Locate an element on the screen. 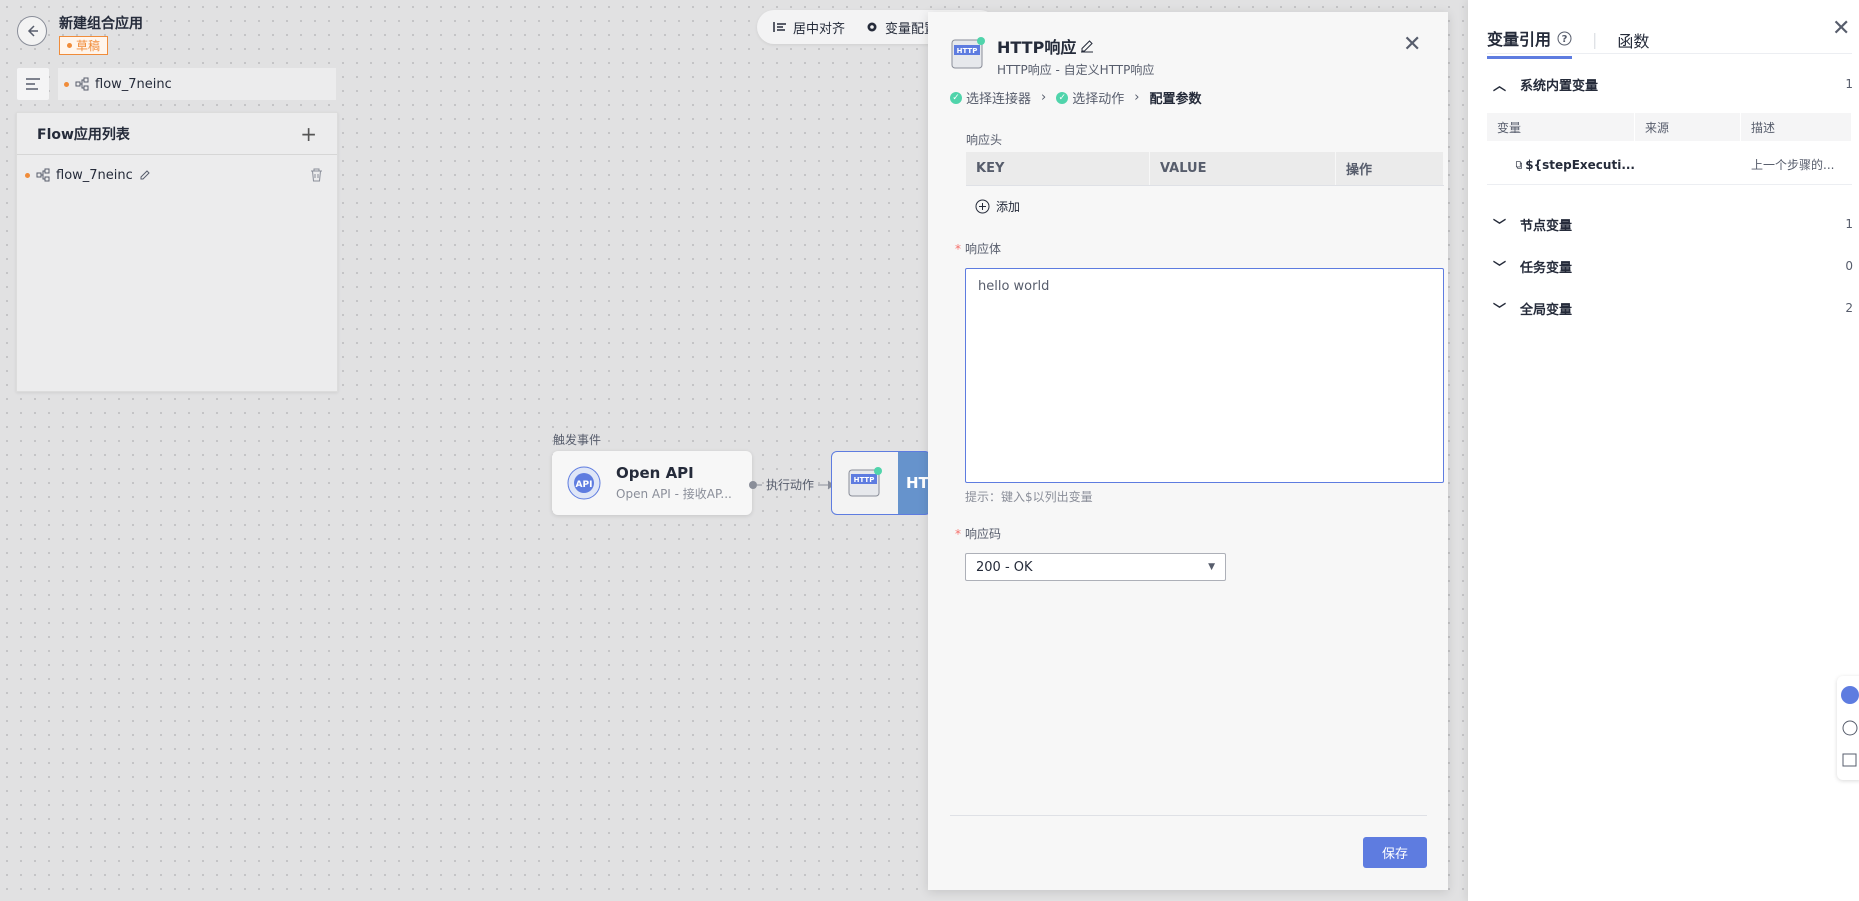  tab-label: 函数 is located at coordinates (1633, 41).